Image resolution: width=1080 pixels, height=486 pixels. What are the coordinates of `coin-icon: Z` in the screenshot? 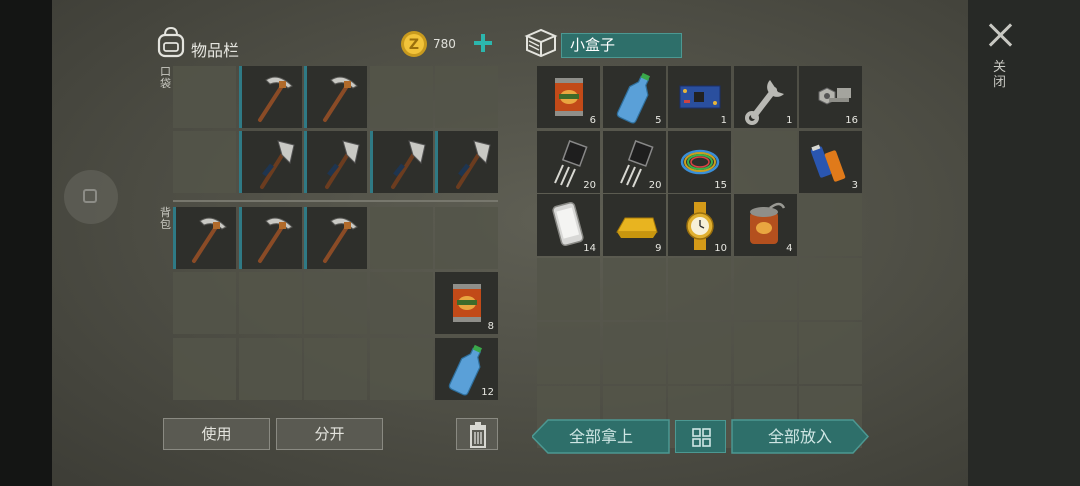 It's located at (414, 44).